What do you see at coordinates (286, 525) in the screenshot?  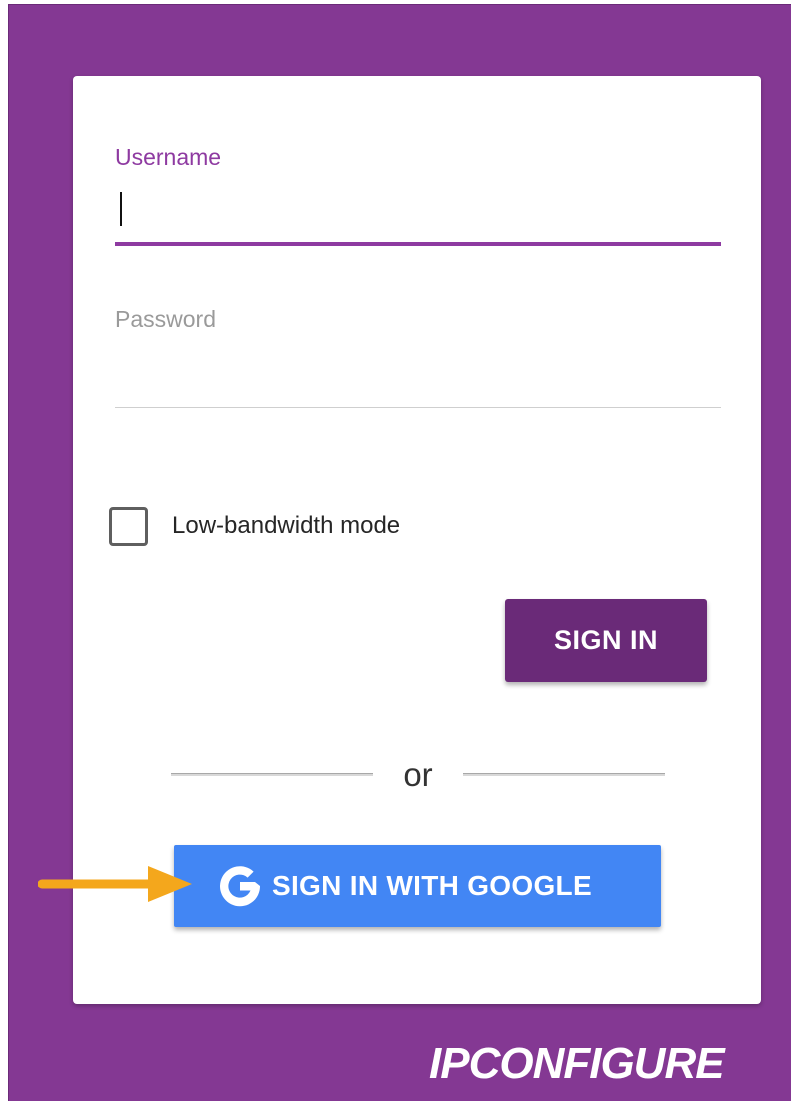 I see `low-bandwidth-label: Low-bandwidth mode` at bounding box center [286, 525].